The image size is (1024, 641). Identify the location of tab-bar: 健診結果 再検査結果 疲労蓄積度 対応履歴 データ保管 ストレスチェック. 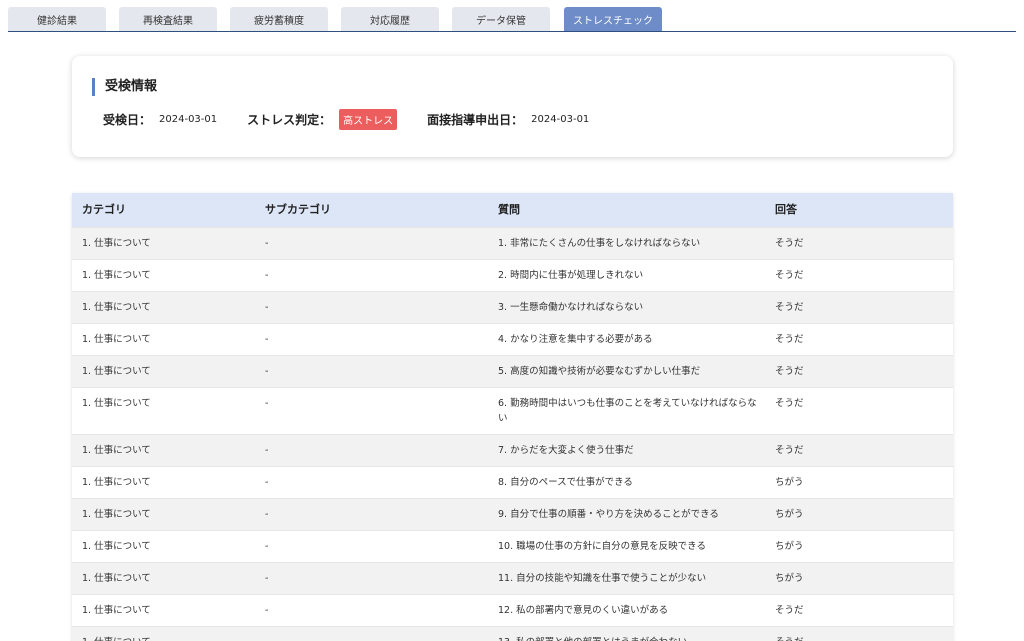
(512, 19).